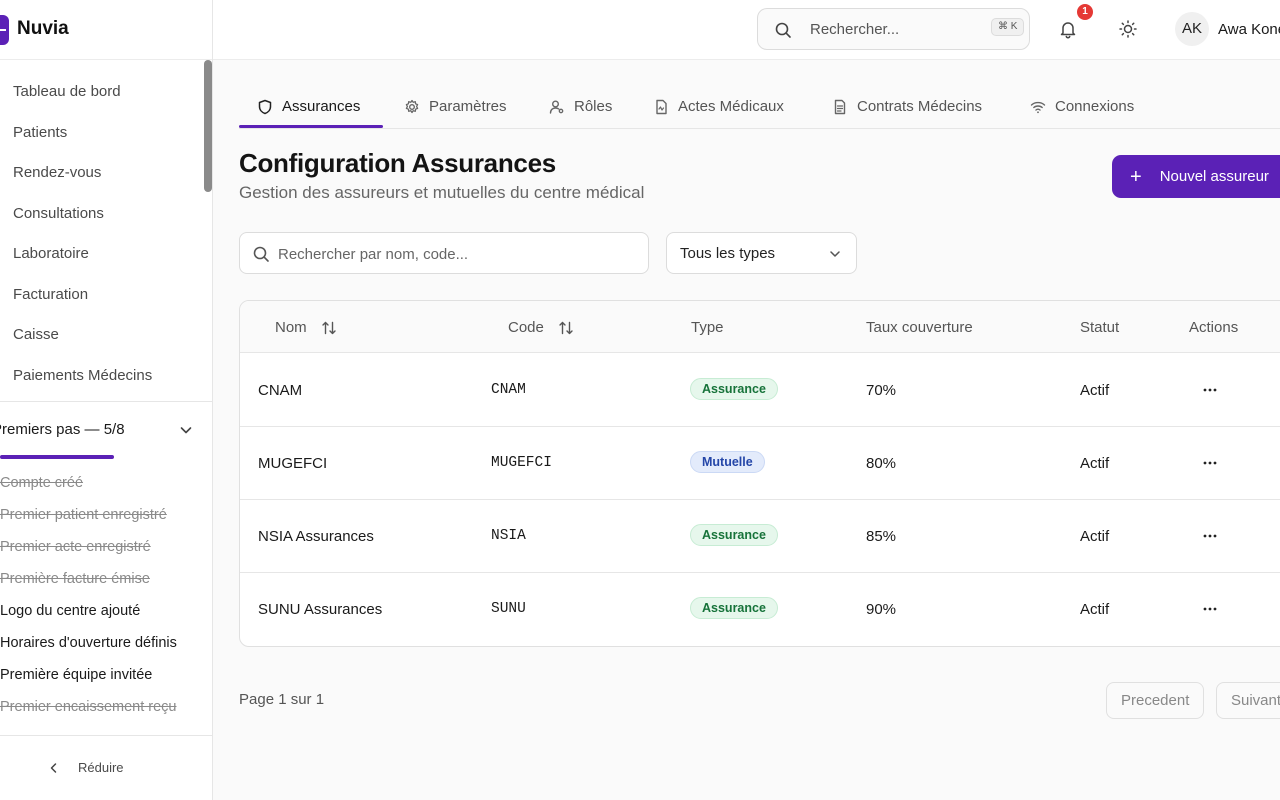  What do you see at coordinates (1155, 700) in the screenshot?
I see `previous-page-button: Precedent` at bounding box center [1155, 700].